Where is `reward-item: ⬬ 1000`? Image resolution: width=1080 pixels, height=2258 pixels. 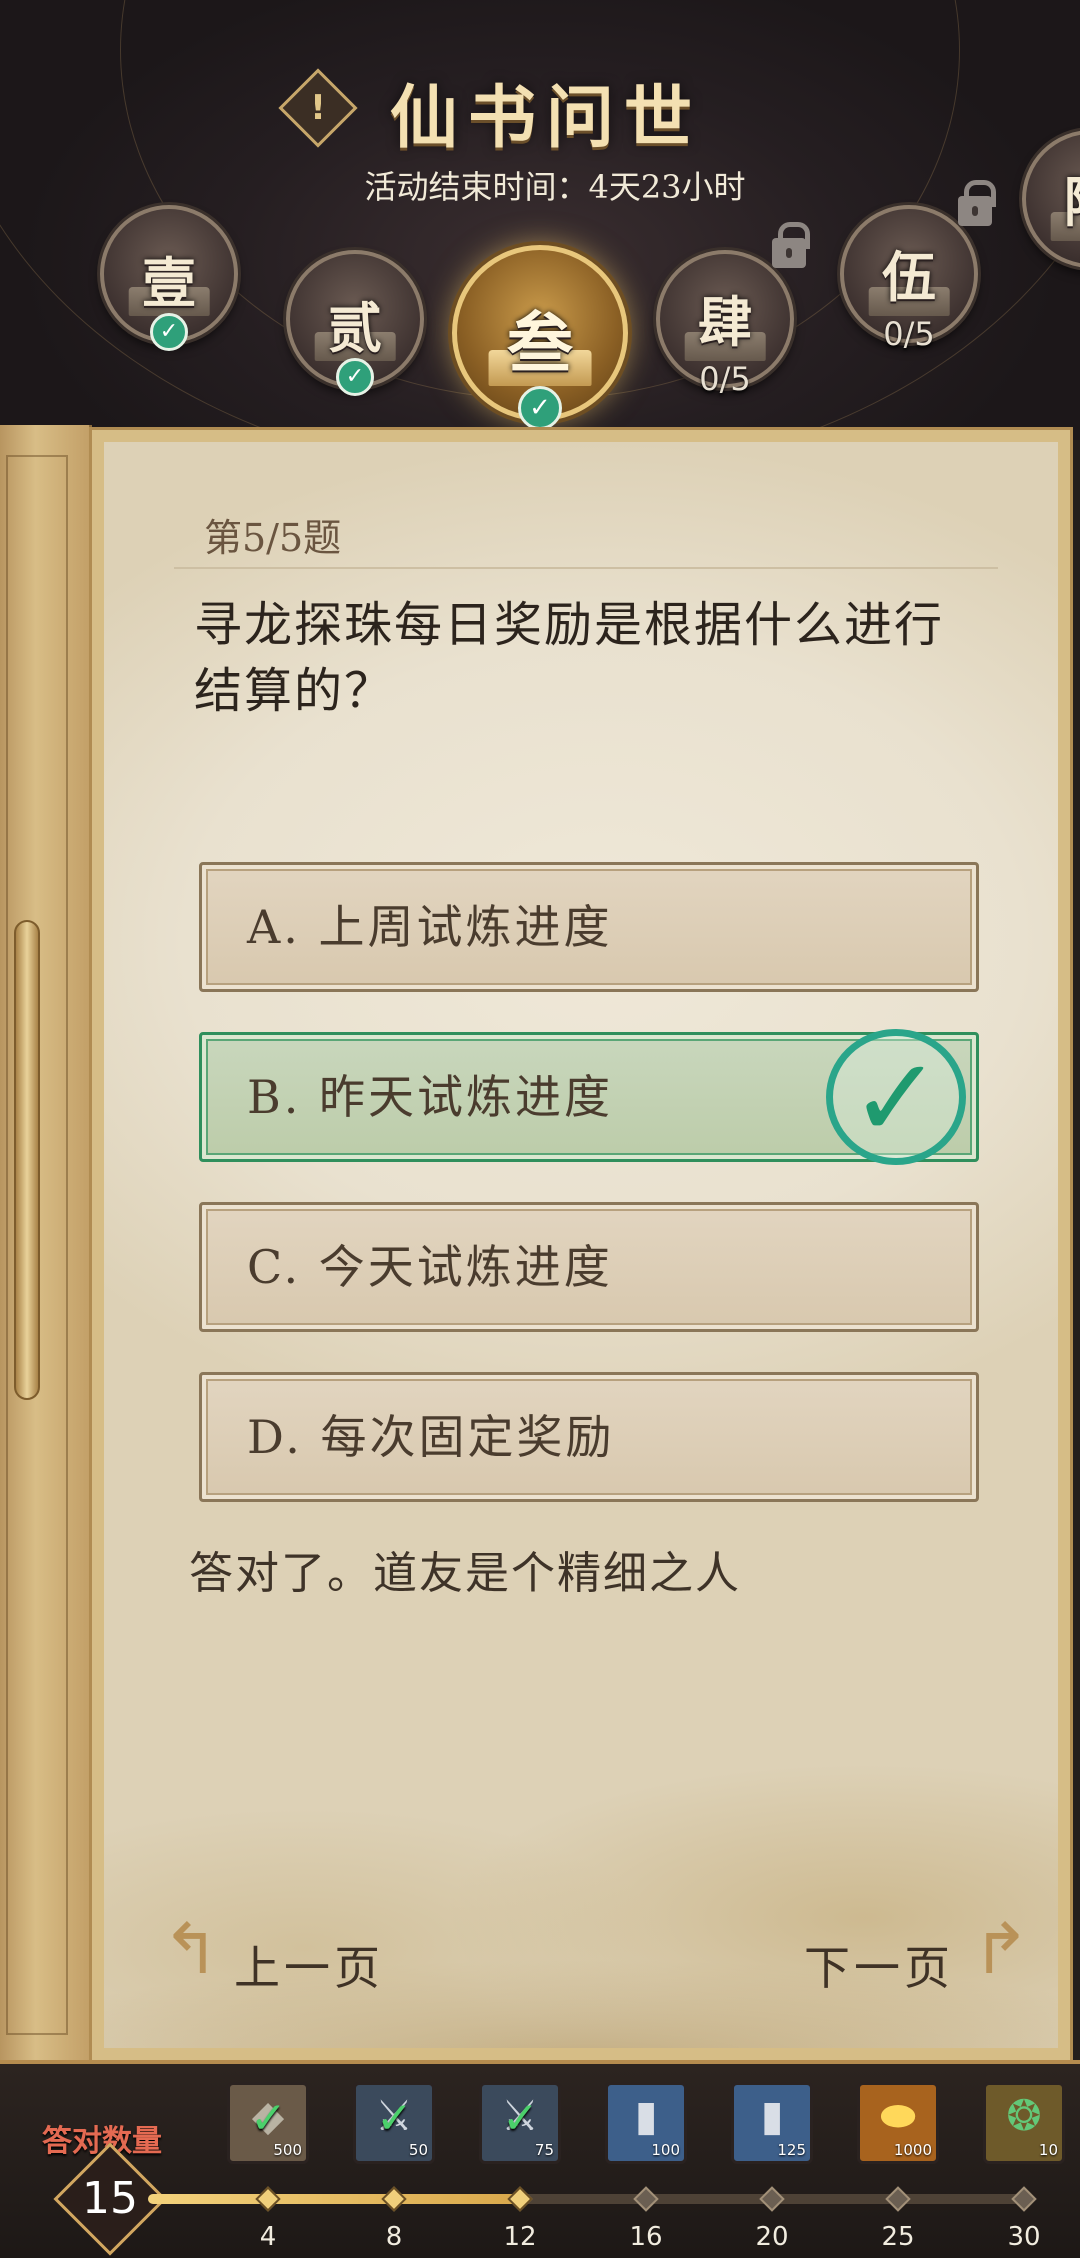 reward-item: ⬬ 1000 is located at coordinates (898, 2123).